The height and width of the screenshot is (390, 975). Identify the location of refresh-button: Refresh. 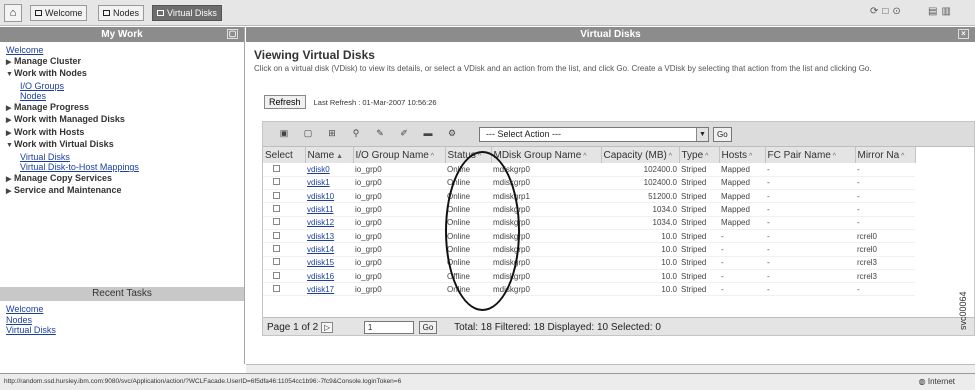
(285, 102).